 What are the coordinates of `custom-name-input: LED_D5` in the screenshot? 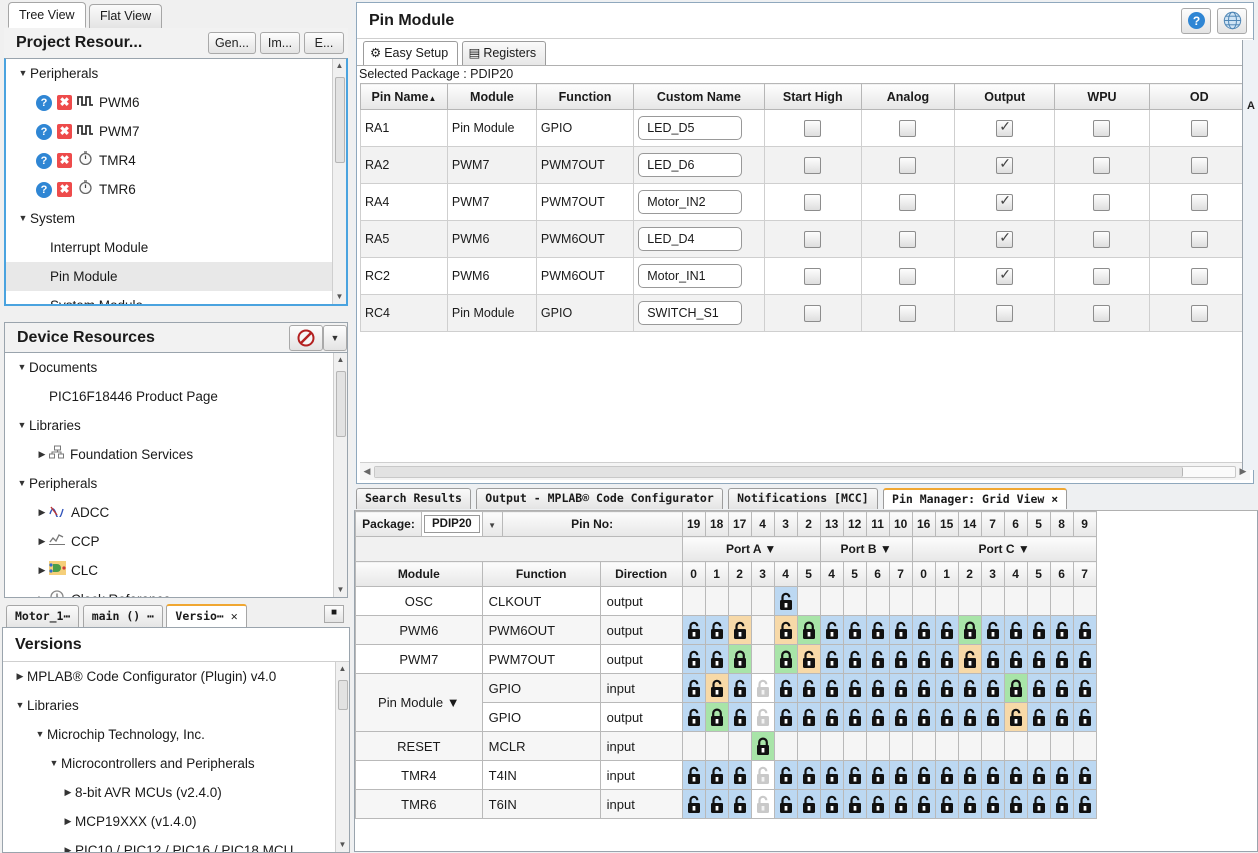 It's located at (690, 128).